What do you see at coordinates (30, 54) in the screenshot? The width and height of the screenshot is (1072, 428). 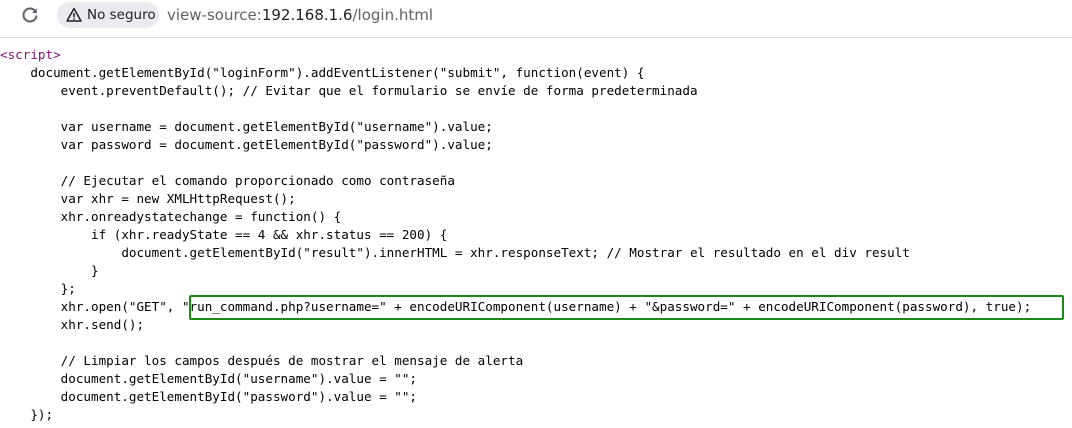 I see `script-tag: <script>` at bounding box center [30, 54].